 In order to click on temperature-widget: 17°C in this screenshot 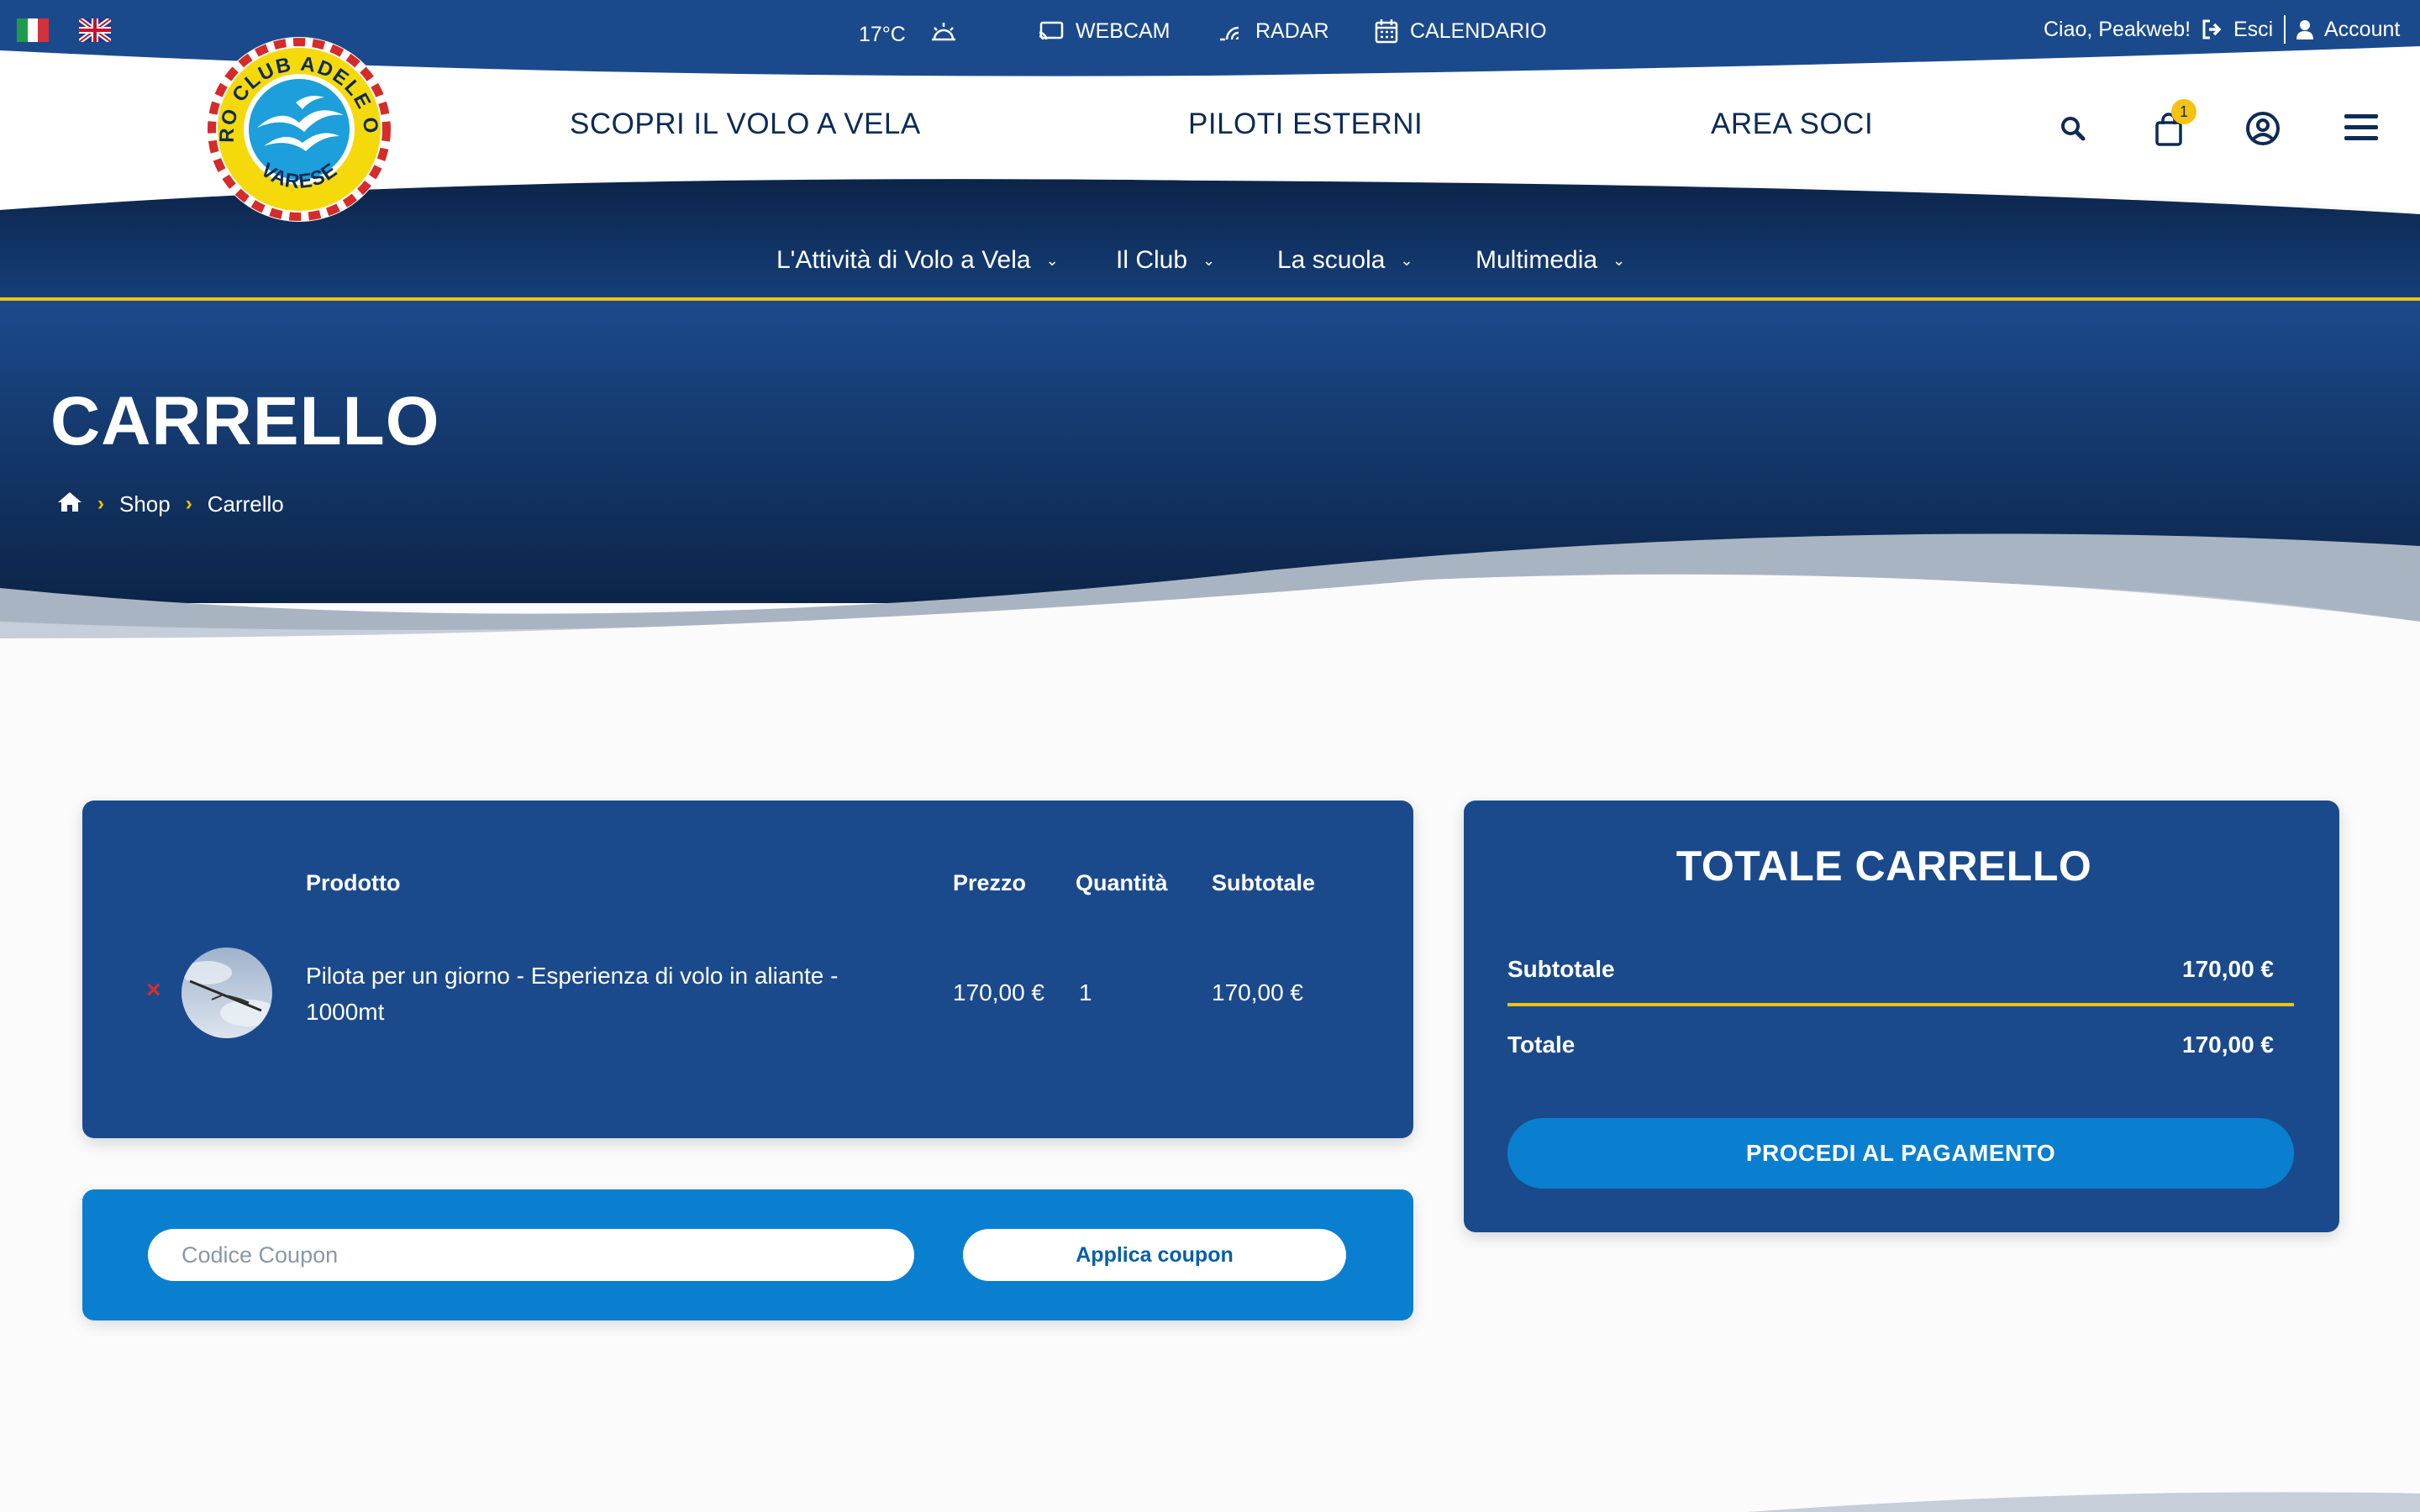, I will do `click(913, 34)`.